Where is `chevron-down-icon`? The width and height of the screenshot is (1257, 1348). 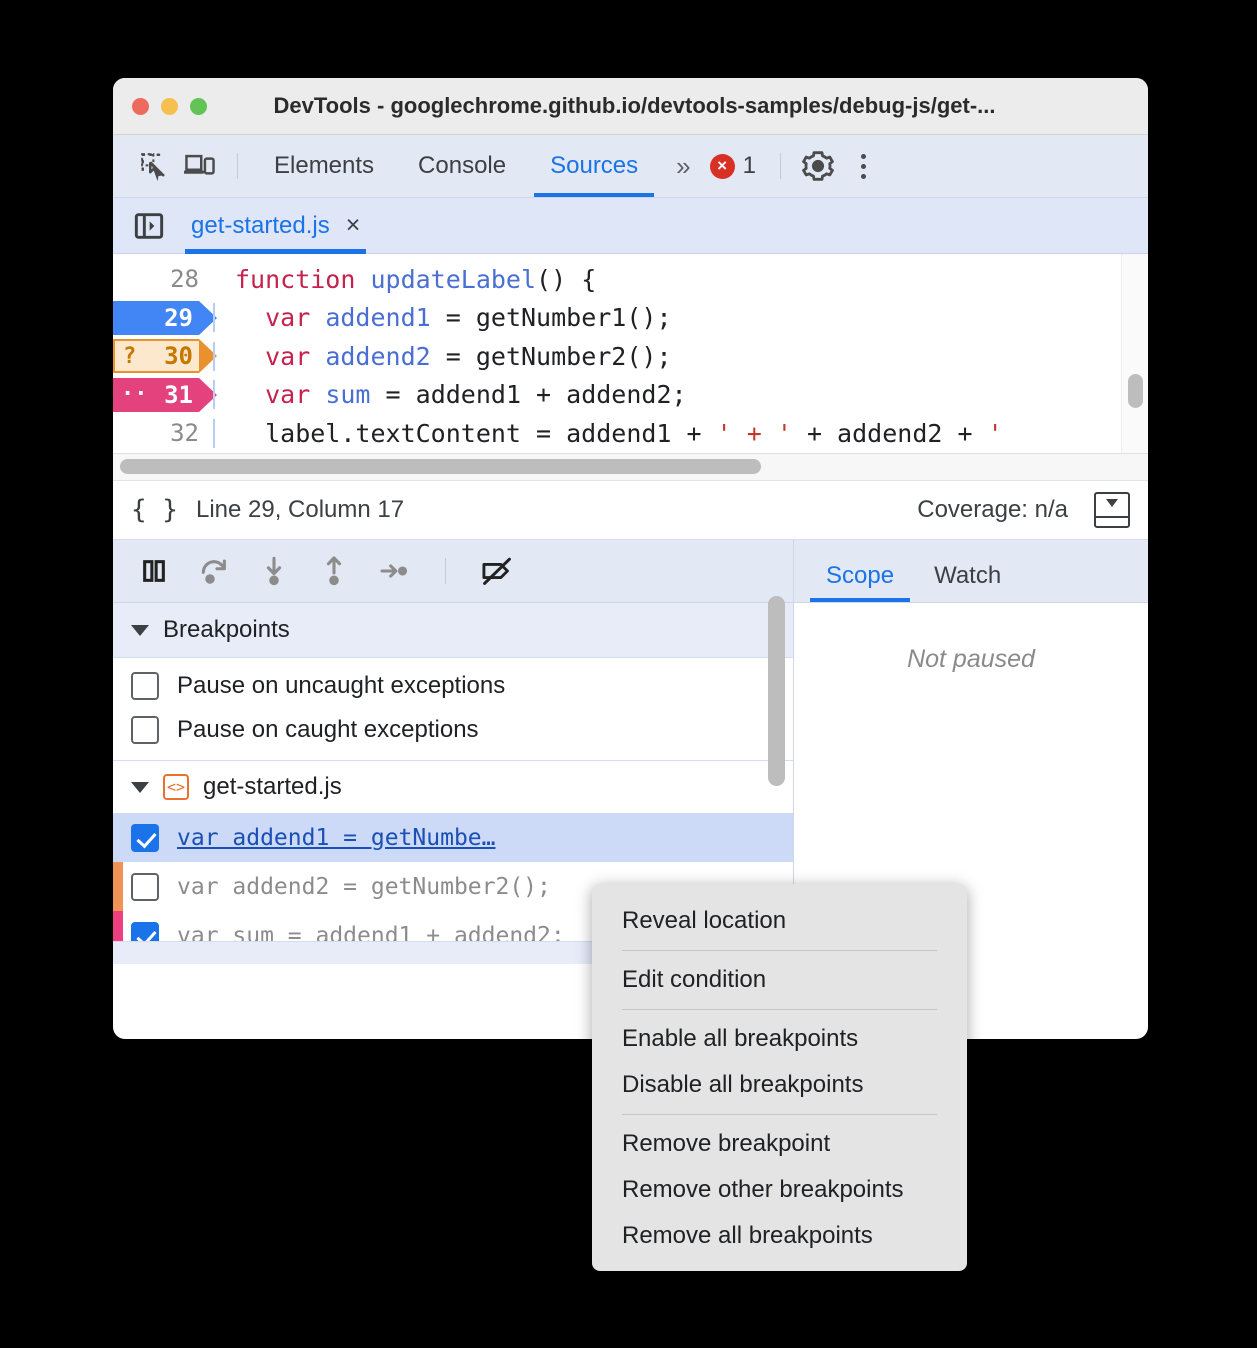
chevron-down-icon is located at coordinates (140, 787).